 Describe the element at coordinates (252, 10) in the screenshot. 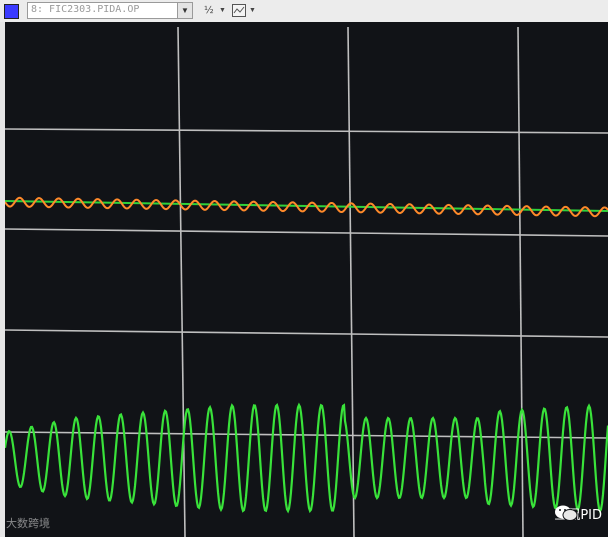

I see `zoom-dropdown-icon: ▼` at that location.